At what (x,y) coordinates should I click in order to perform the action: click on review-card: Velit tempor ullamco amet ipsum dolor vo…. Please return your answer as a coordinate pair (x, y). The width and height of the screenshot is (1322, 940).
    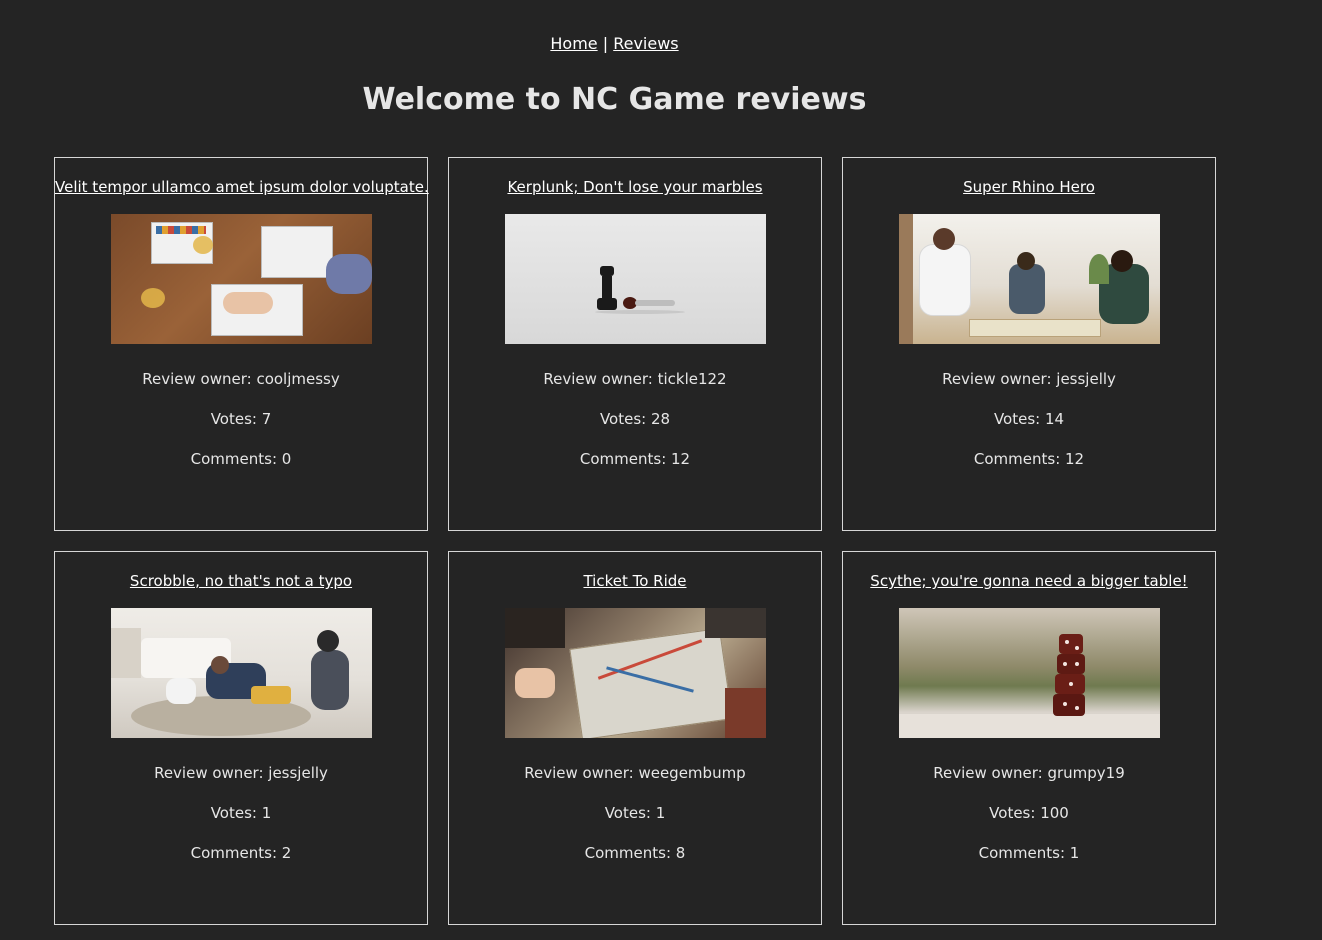
    Looking at the image, I should click on (241, 344).